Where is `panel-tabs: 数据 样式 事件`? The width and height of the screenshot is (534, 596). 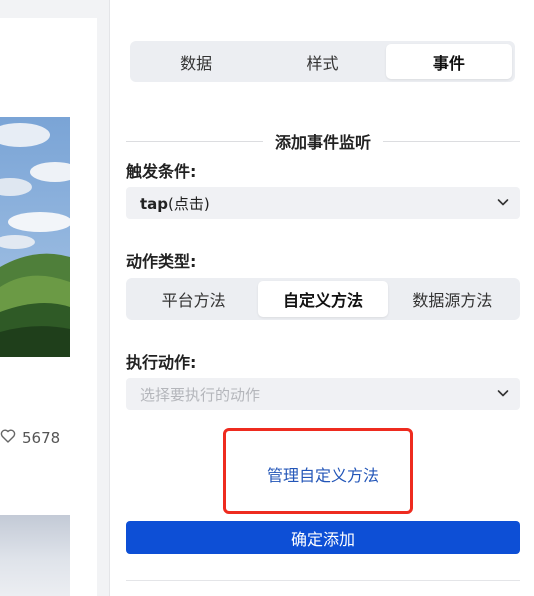
panel-tabs: 数据 样式 事件 is located at coordinates (322, 61).